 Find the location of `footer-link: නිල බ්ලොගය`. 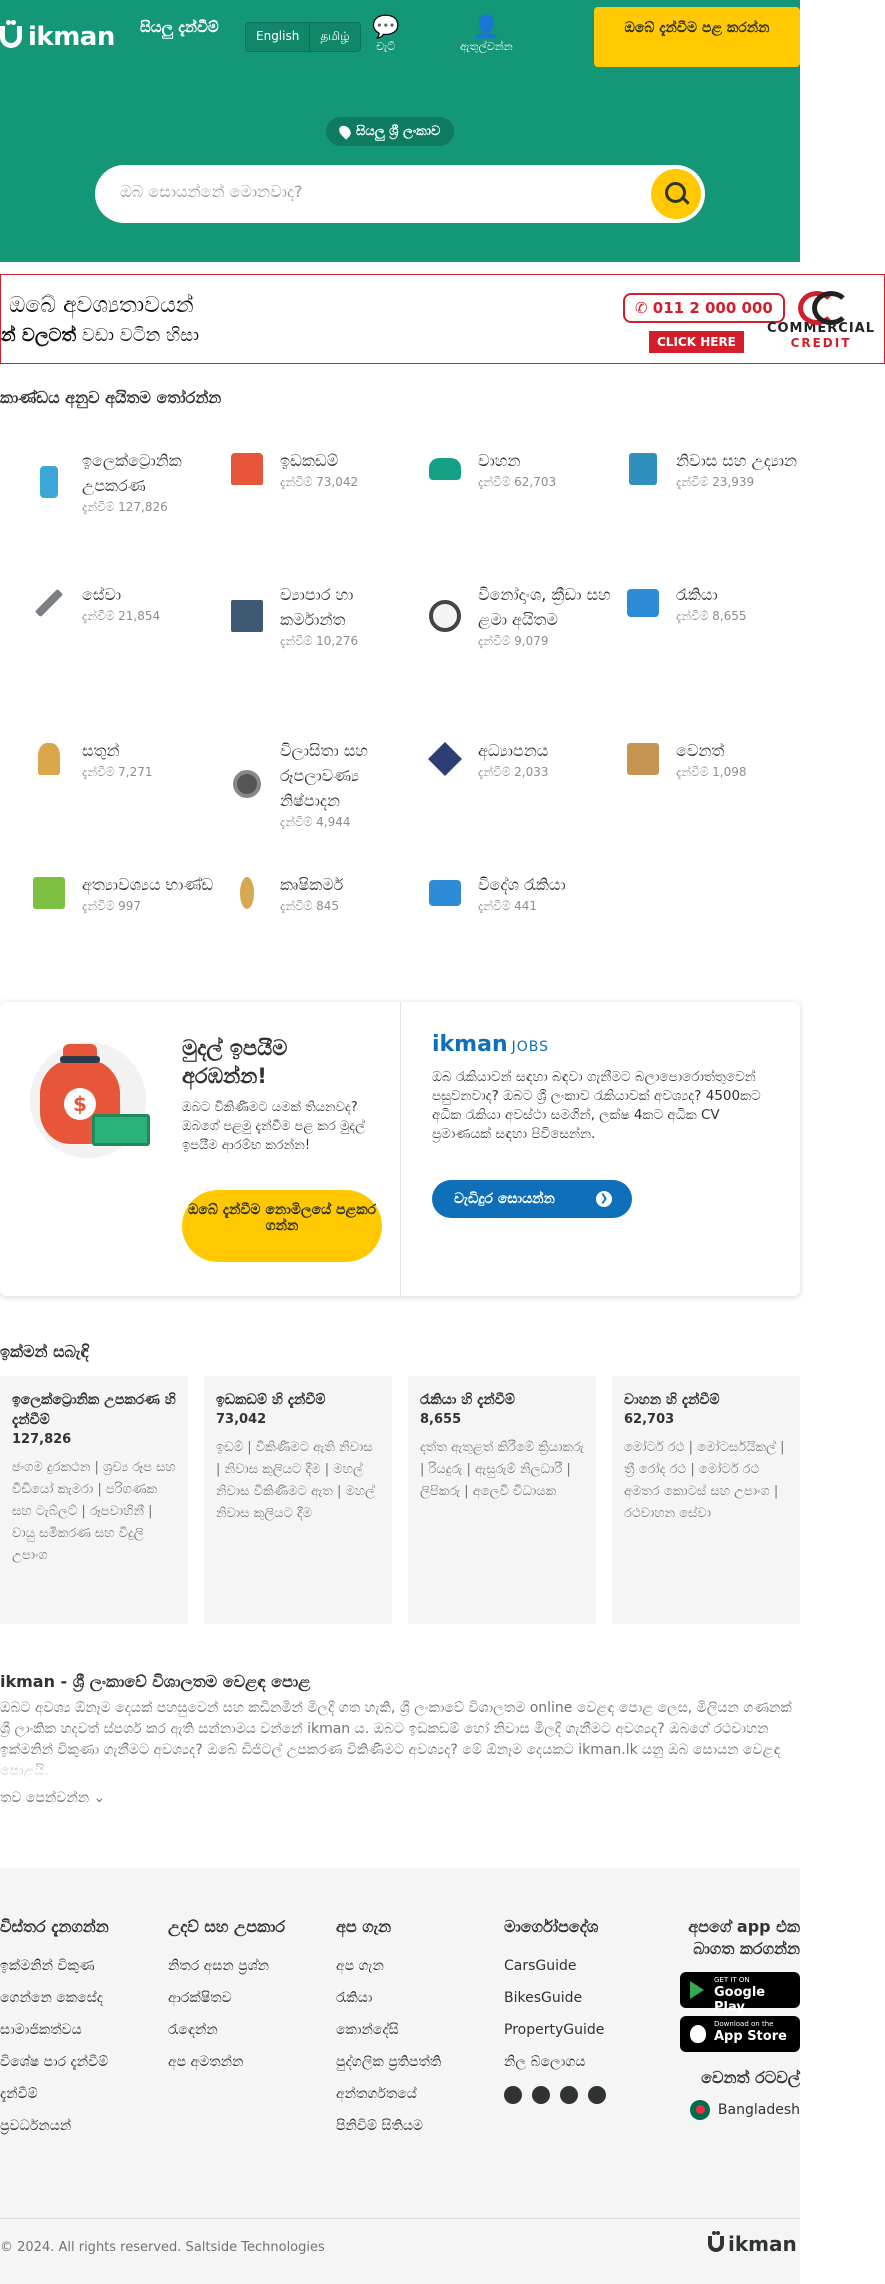

footer-link: නිල බ්ලොගය is located at coordinates (555, 2062).